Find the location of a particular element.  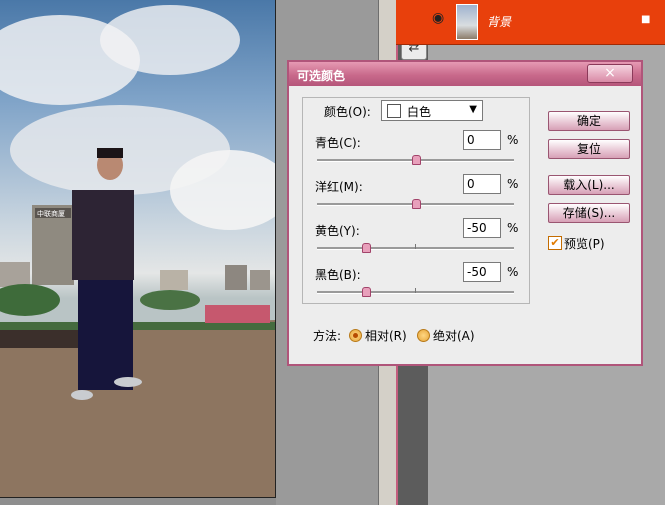

cyan-input: 0 is located at coordinates (482, 140).